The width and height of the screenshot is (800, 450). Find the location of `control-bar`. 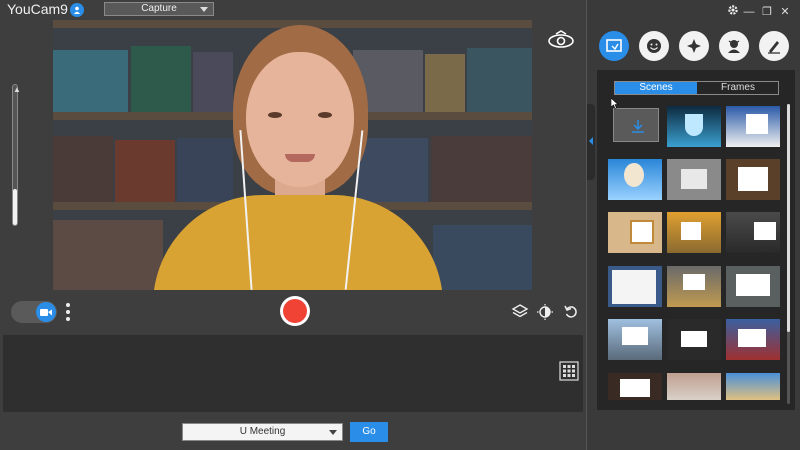

control-bar is located at coordinates (293, 313).